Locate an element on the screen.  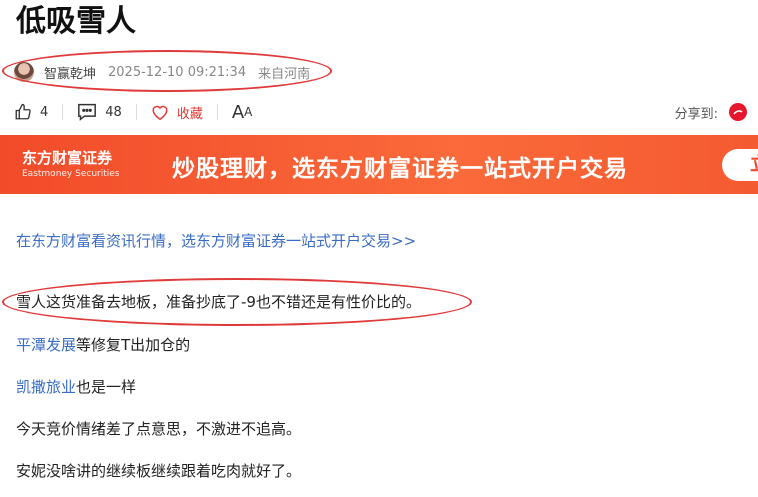
paragraph-3: 凯撒旅业也是一样 is located at coordinates (76, 386).